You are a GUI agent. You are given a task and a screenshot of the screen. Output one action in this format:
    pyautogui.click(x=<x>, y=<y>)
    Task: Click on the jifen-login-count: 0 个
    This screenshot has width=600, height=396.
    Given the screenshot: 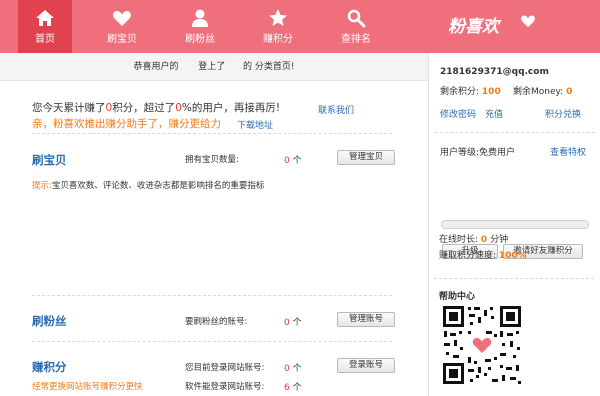 What is the action you would take?
    pyautogui.click(x=293, y=367)
    